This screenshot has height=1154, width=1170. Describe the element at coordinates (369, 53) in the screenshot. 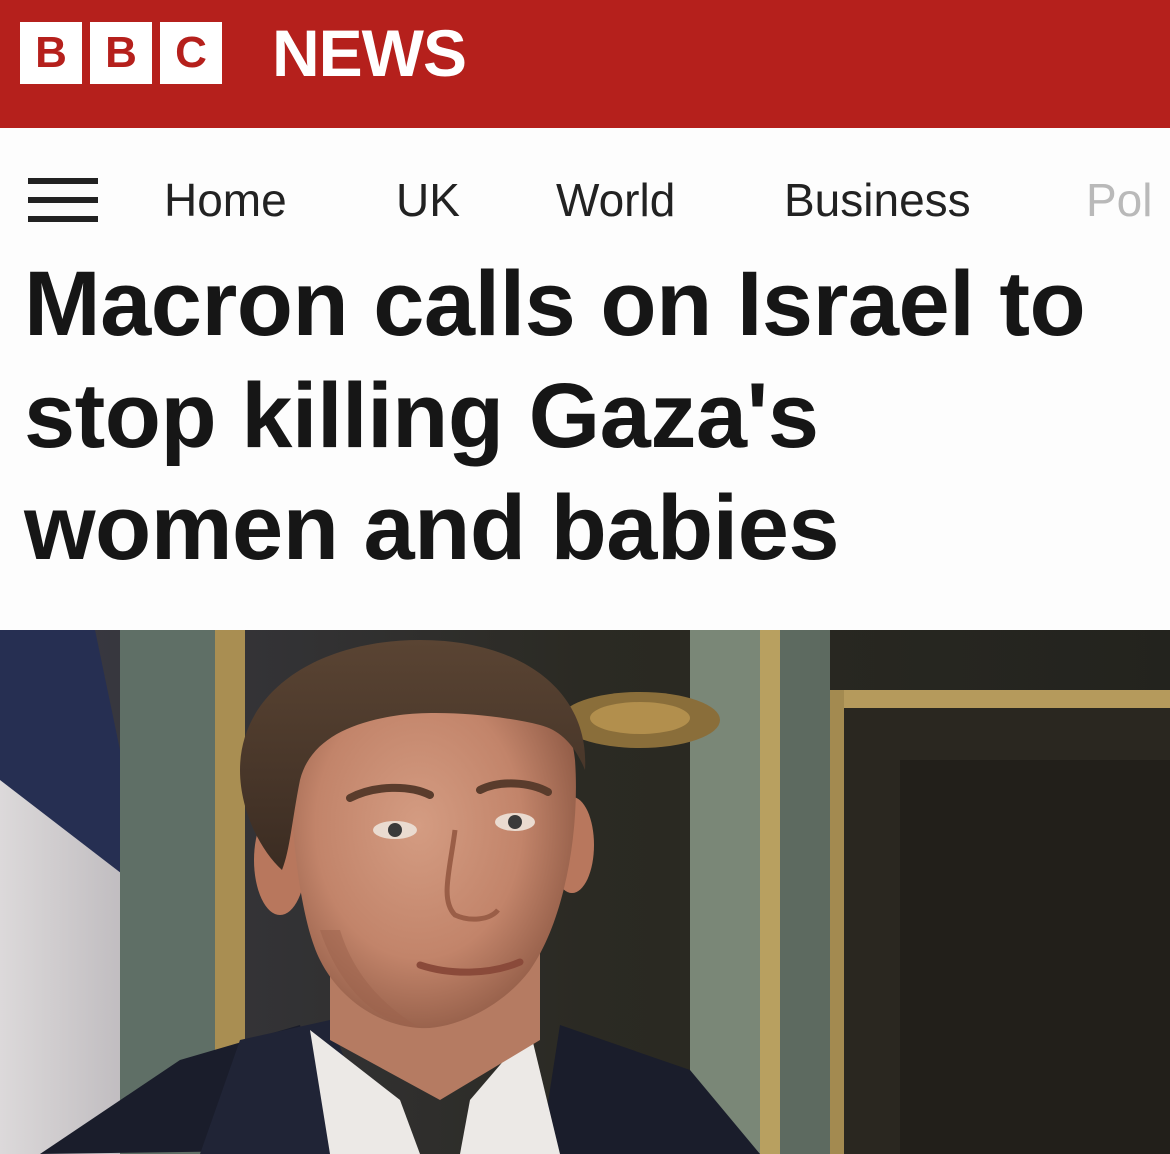

I see `news-wordmark: NEWS` at that location.